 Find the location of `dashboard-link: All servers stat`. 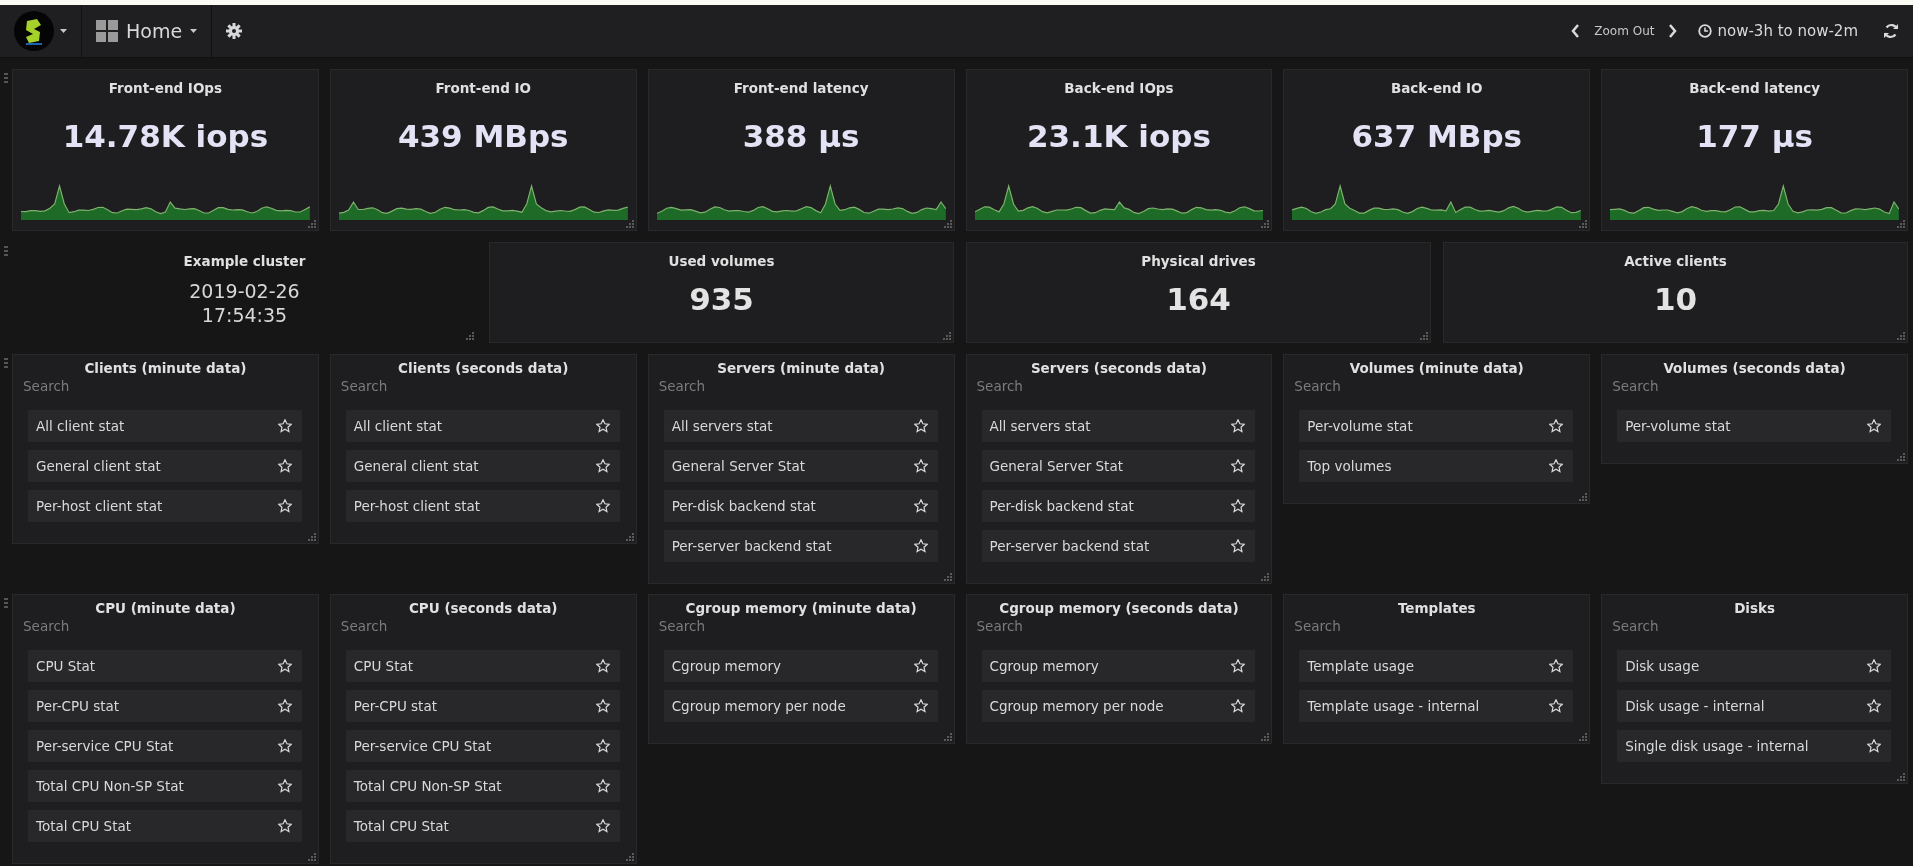

dashboard-link: All servers stat is located at coordinates (1118, 426).